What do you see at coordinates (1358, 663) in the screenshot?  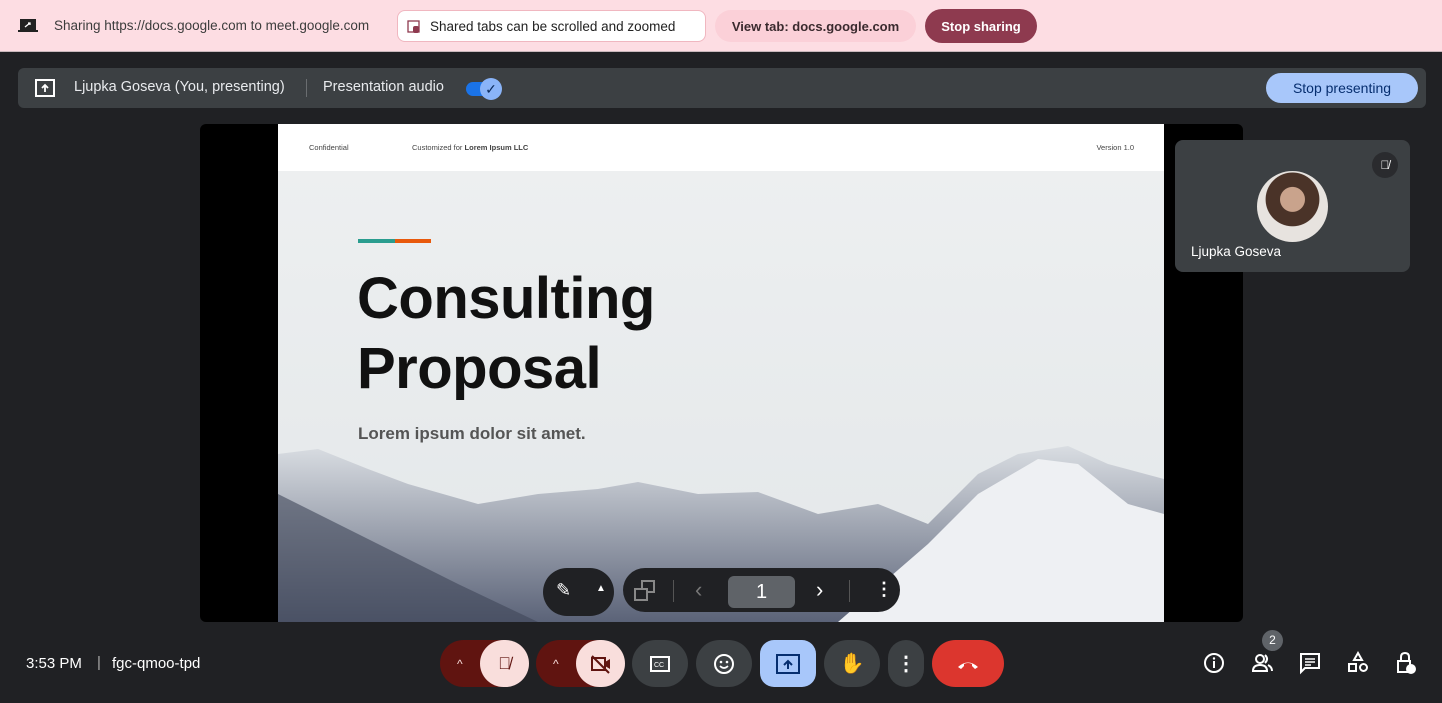 I see `activities-icon` at bounding box center [1358, 663].